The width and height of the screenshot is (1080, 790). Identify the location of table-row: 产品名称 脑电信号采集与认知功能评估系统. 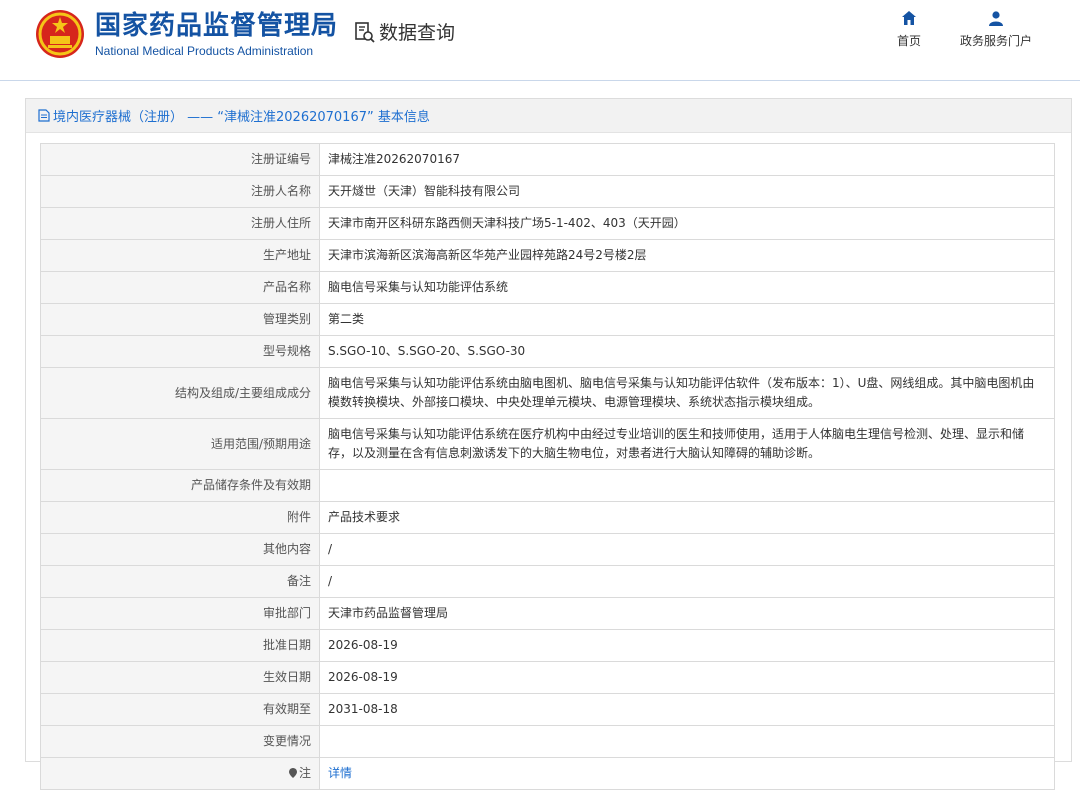
(547, 287).